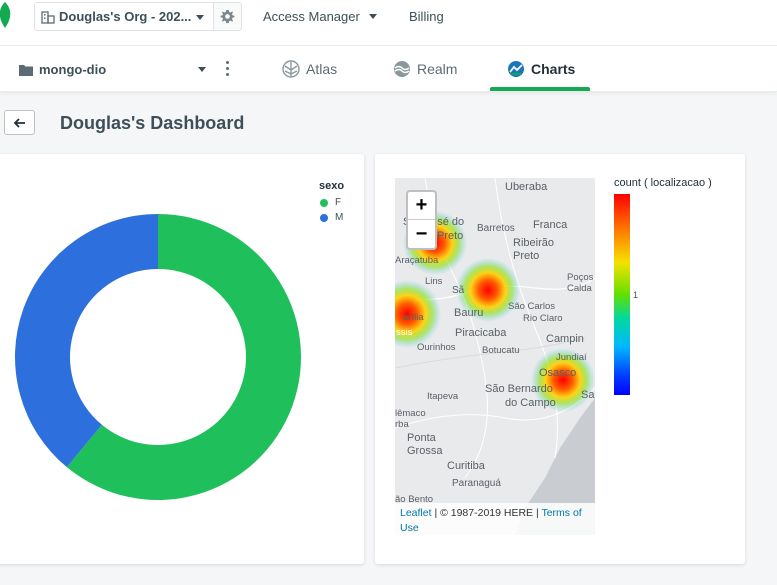 Image resolution: width=777 pixels, height=585 pixels. I want to click on map-label: Ourinhos, so click(436, 347).